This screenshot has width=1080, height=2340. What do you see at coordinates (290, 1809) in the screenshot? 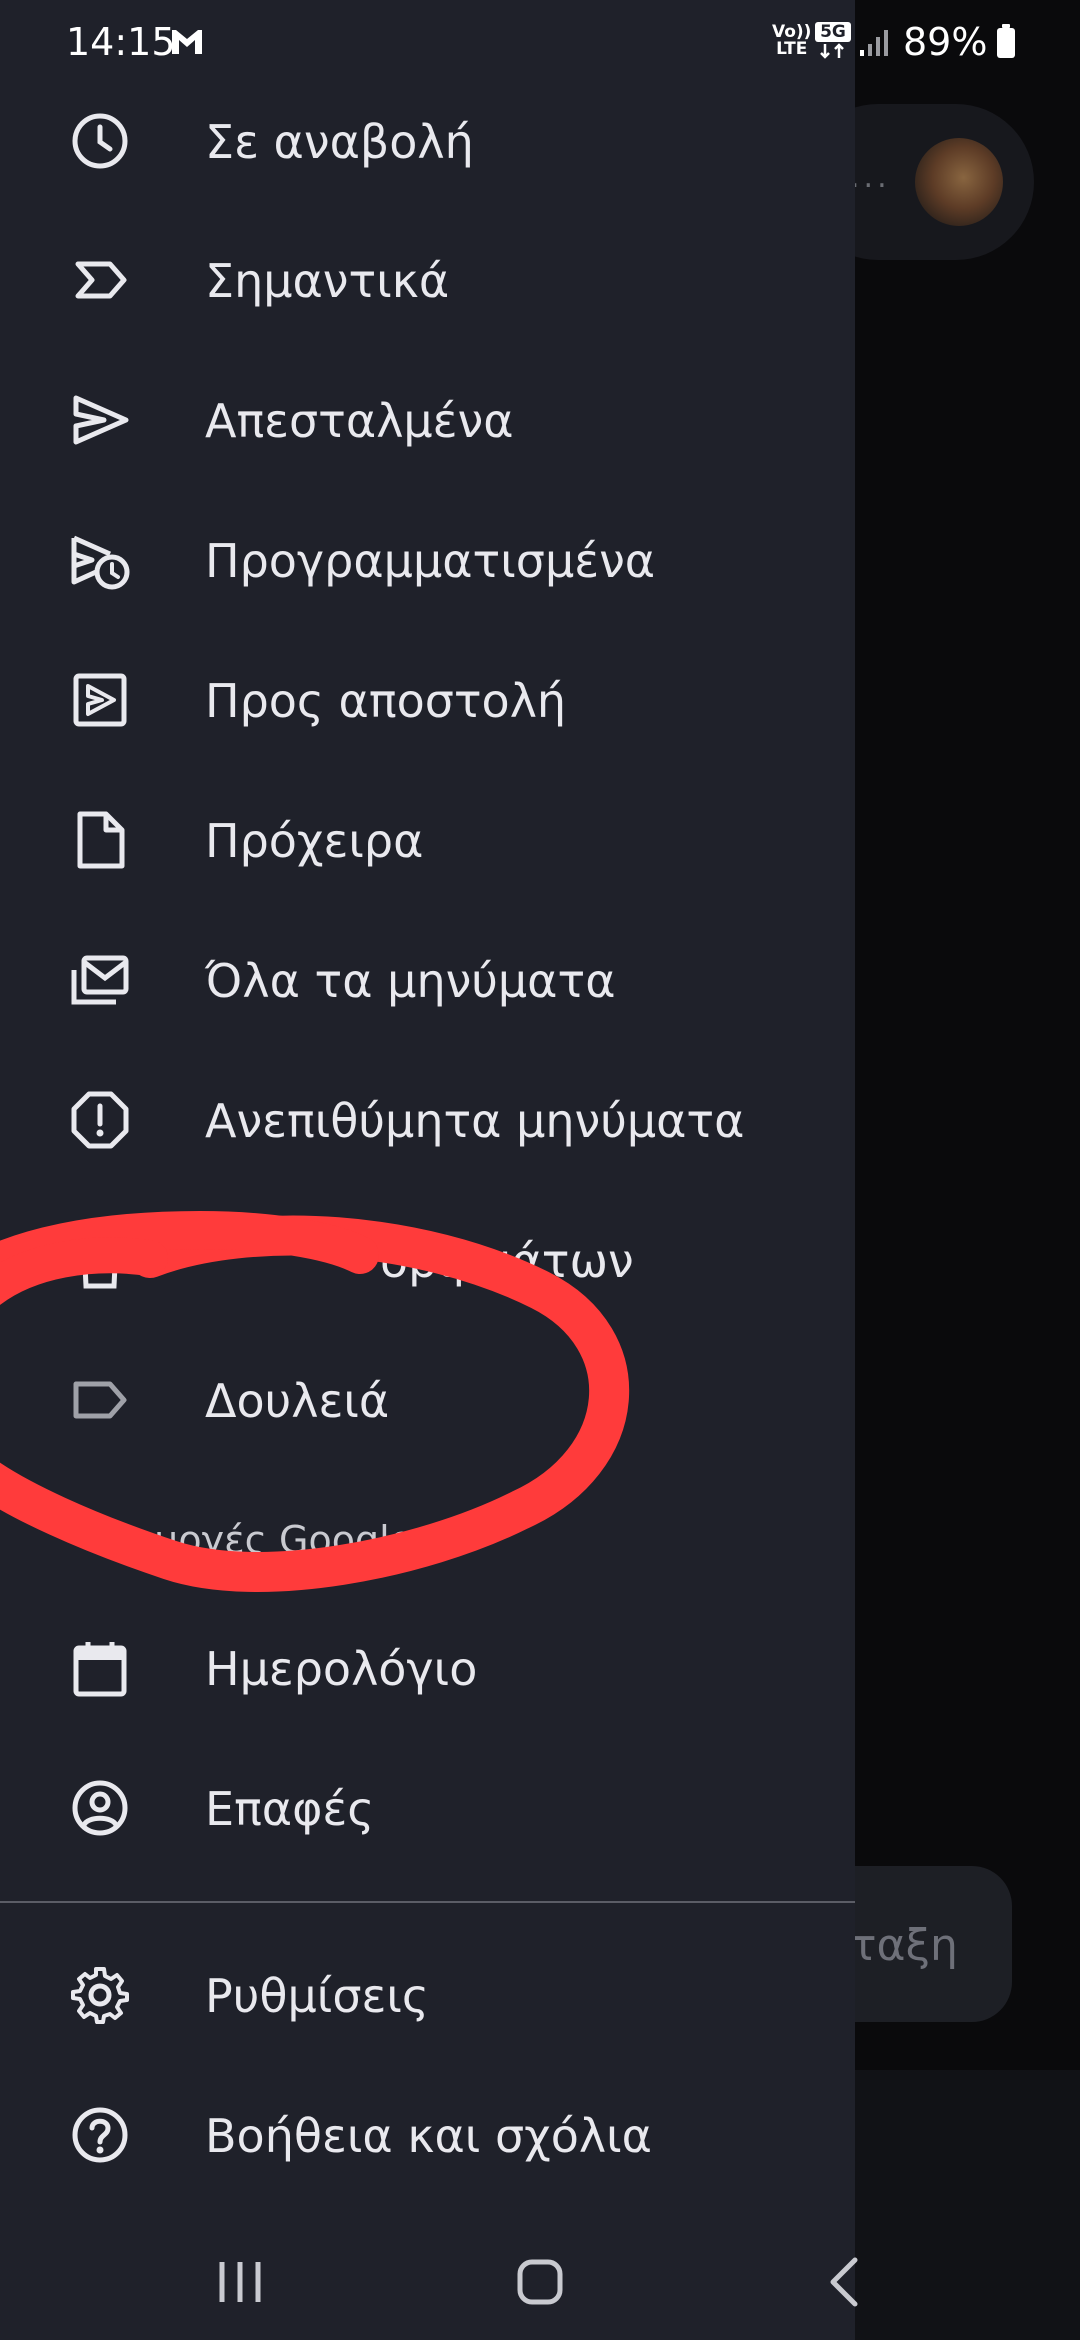
I see `drawer-item-label: Επαφές` at bounding box center [290, 1809].